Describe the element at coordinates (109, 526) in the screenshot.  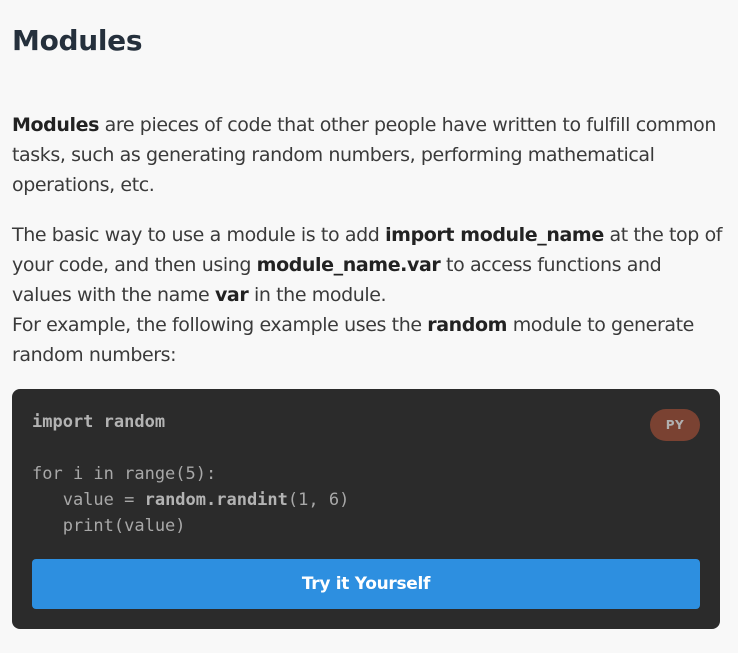
I see `code-line-print: print(value)` at that location.